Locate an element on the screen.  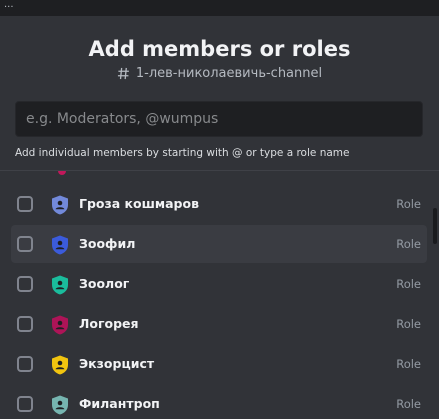
scrollbar-thumb is located at coordinates (435, 226).